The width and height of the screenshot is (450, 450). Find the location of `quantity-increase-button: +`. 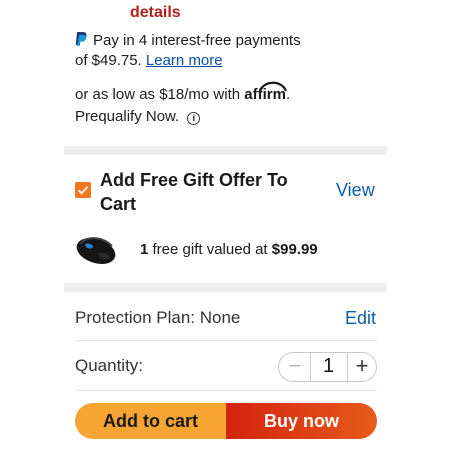

quantity-increase-button: + is located at coordinates (362, 367).